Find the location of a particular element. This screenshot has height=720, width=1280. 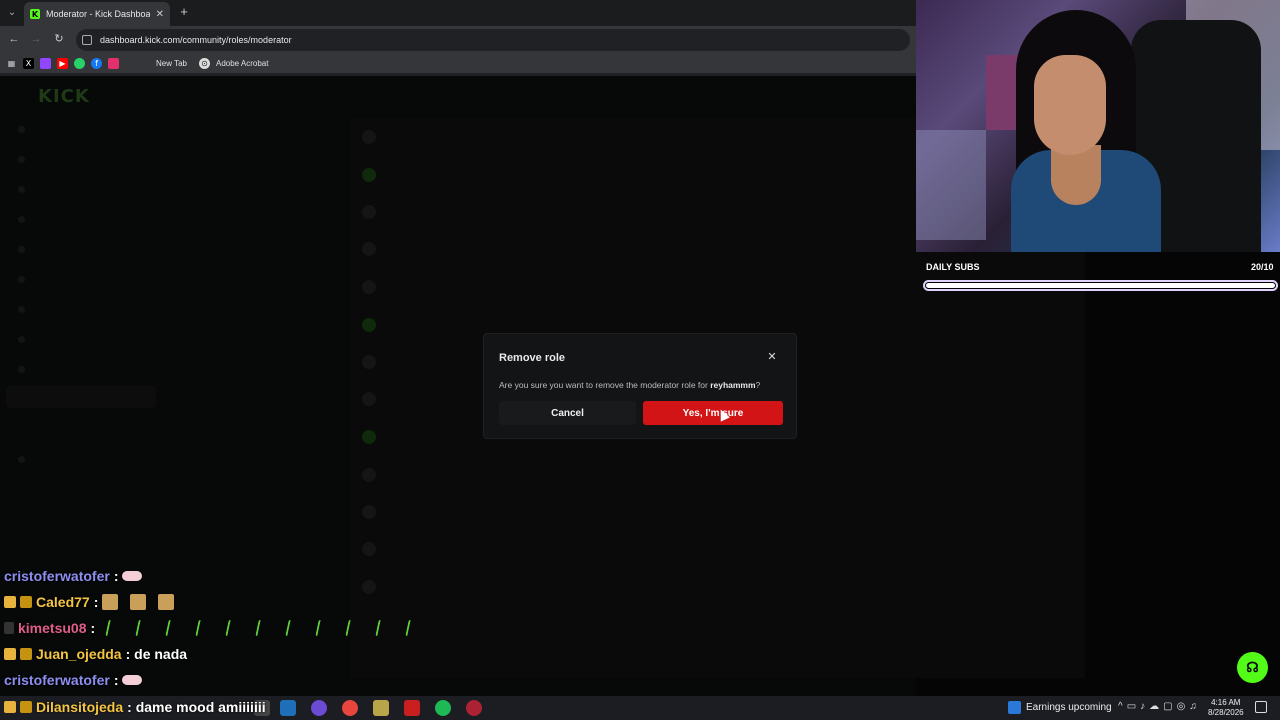

bookmarks-bar: ▦ X ▶ f New Tab ⊙ Adobe Acrobat is located at coordinates (458, 63).